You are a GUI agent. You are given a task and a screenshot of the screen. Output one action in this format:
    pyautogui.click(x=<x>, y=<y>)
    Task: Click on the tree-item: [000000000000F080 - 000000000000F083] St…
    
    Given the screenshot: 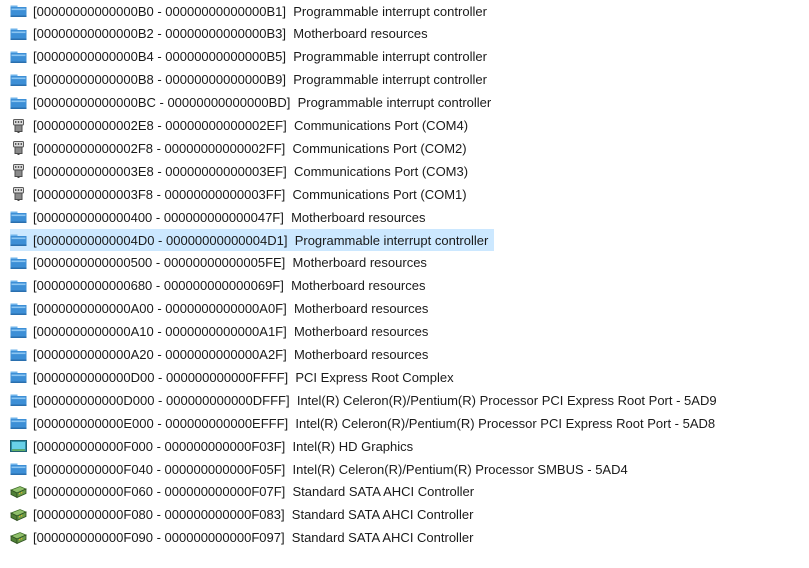 What is the action you would take?
    pyautogui.click(x=244, y=515)
    